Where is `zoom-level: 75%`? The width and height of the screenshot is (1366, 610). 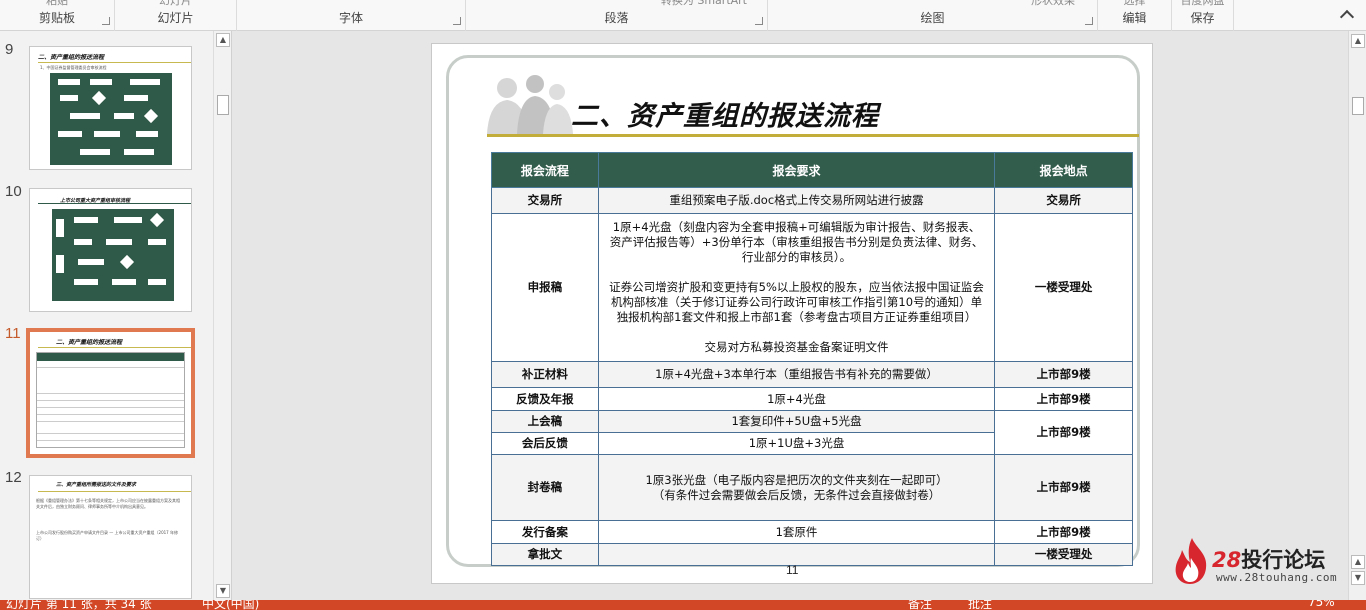 zoom-level: 75% is located at coordinates (1321, 604).